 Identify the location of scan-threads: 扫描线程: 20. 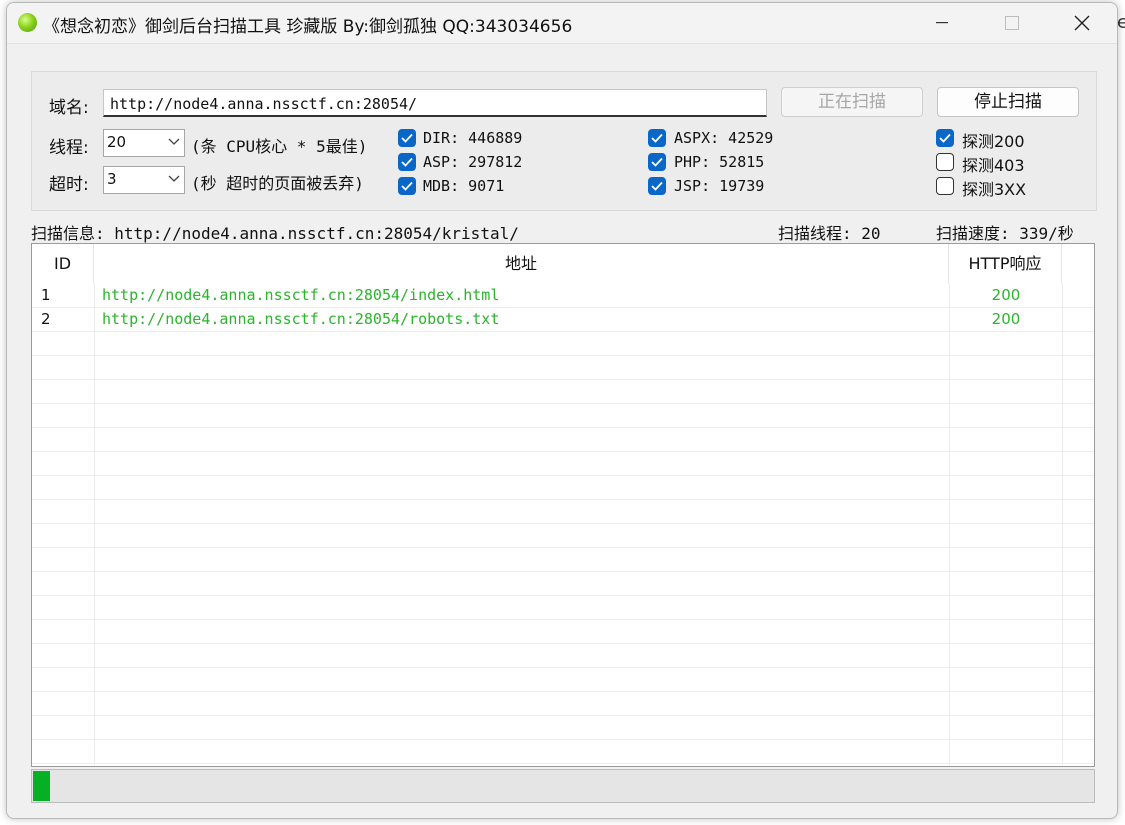
(829, 233).